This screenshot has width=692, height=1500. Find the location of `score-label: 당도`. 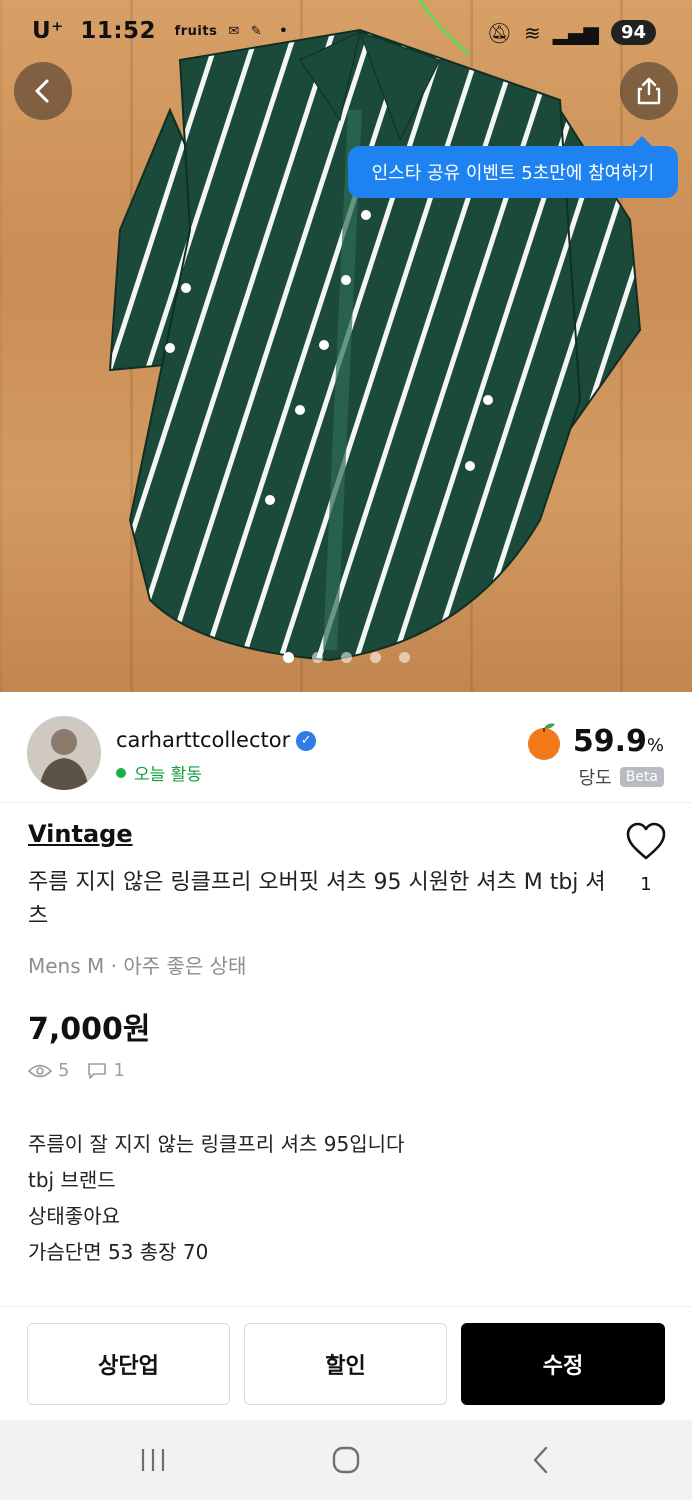

score-label: 당도 is located at coordinates (595, 778).